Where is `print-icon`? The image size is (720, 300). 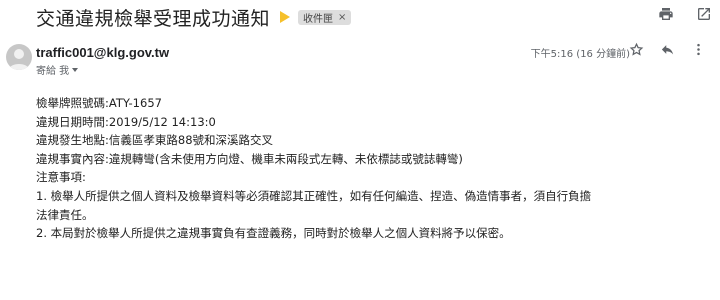
print-icon is located at coordinates (666, 14).